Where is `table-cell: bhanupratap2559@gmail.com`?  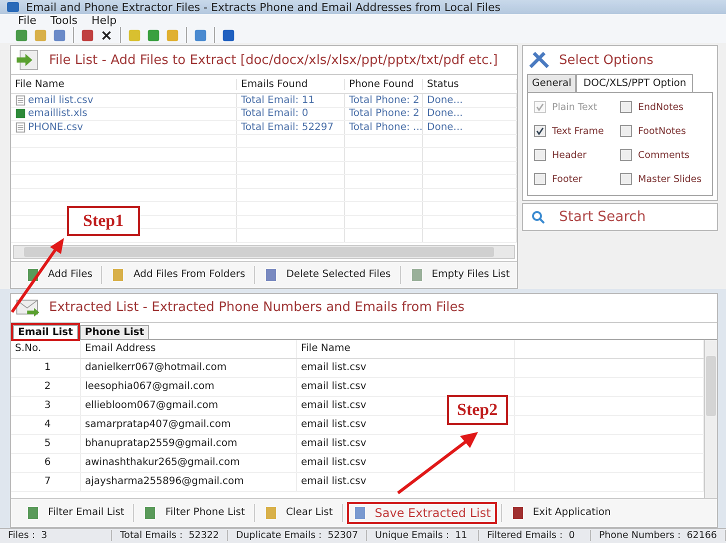 table-cell: bhanupratap2559@gmail.com is located at coordinates (189, 443).